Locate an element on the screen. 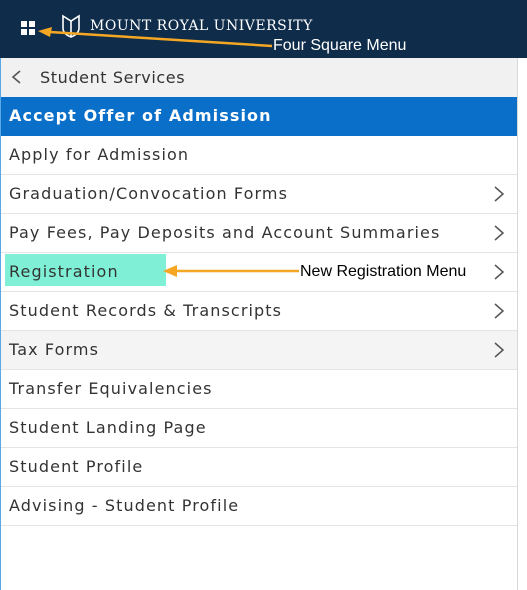 The height and width of the screenshot is (590, 527). menu-item-graduation-forms: Graduation/Convocation Forms is located at coordinates (259, 194).